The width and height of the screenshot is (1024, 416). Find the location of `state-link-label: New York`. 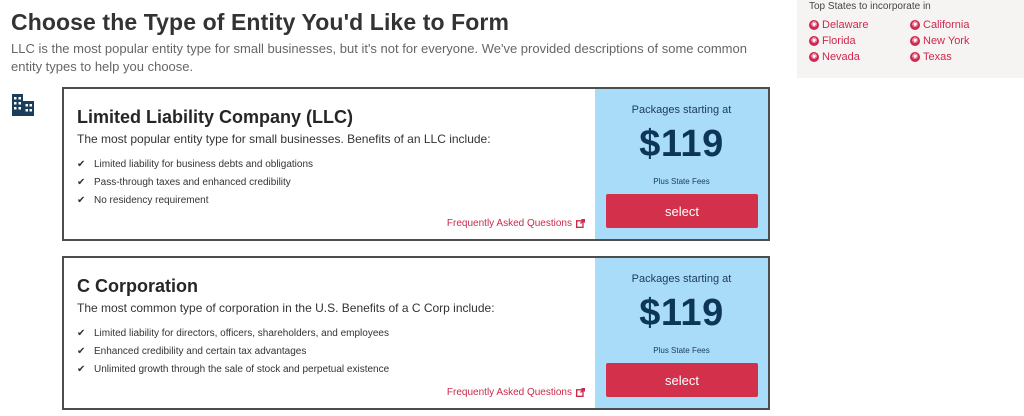

state-link-label: New York is located at coordinates (946, 41).